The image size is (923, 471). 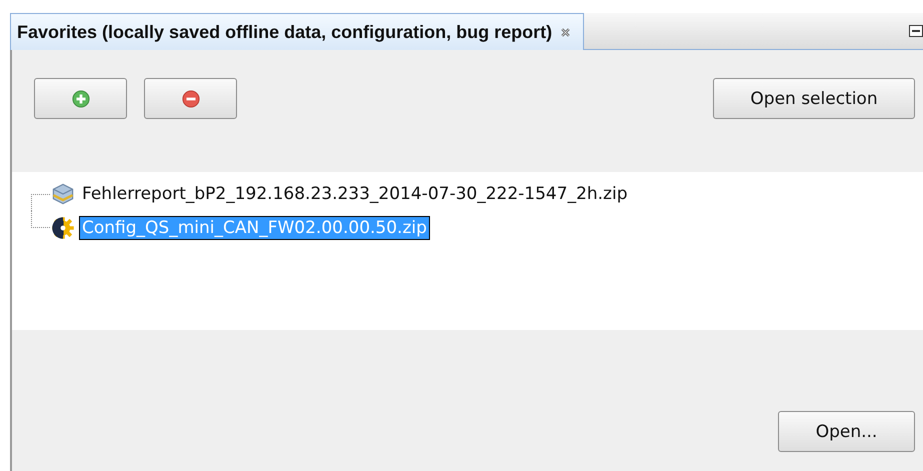 I want to click on add-button, so click(x=80, y=98).